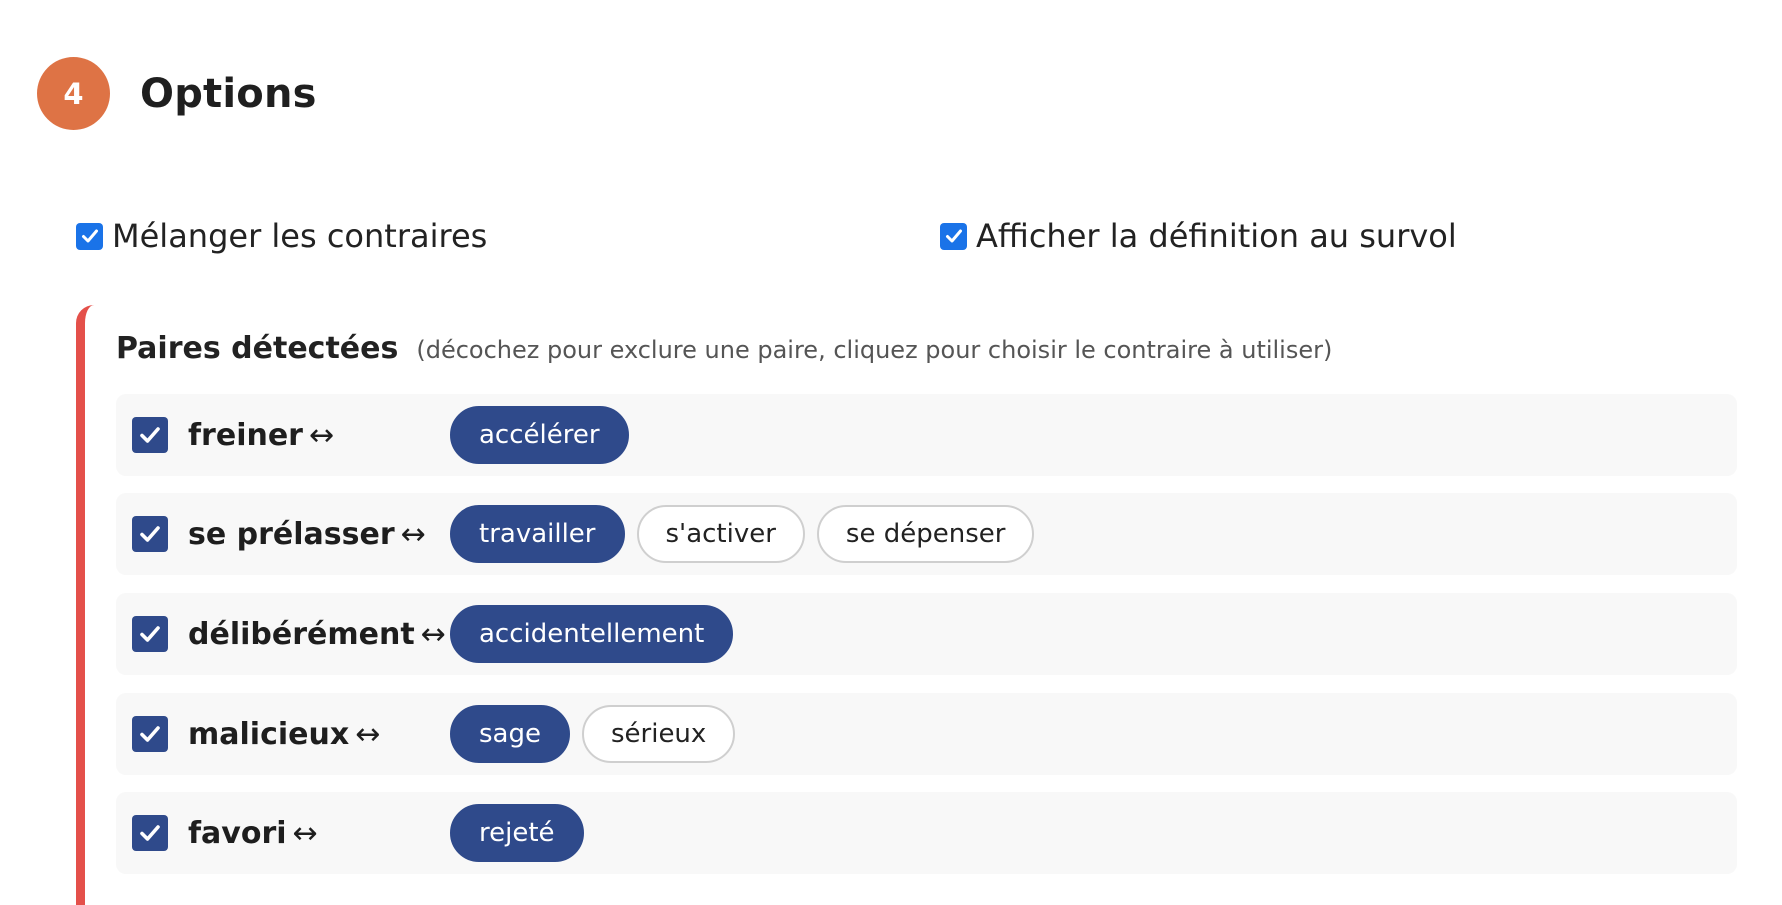 The height and width of the screenshot is (905, 1782). Describe the element at coordinates (73, 93) in the screenshot. I see `step-number-badge: 4` at that location.